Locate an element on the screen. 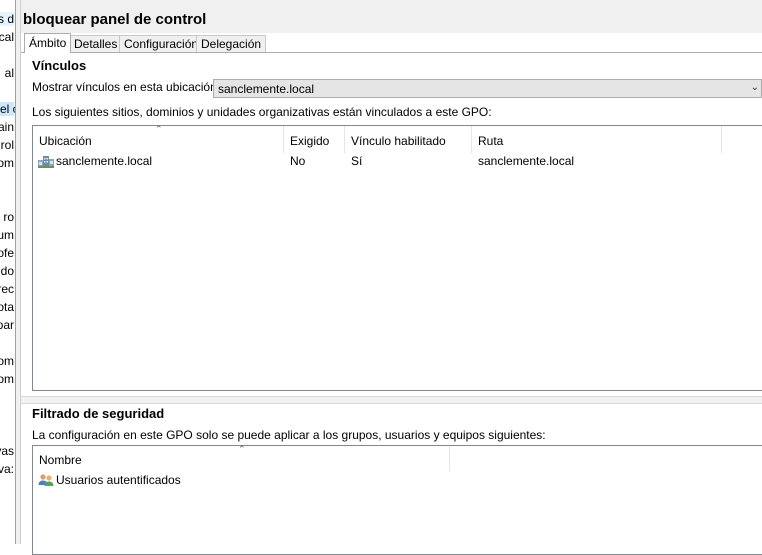 The height and width of the screenshot is (555, 762). link-enforced: No is located at coordinates (298, 161).